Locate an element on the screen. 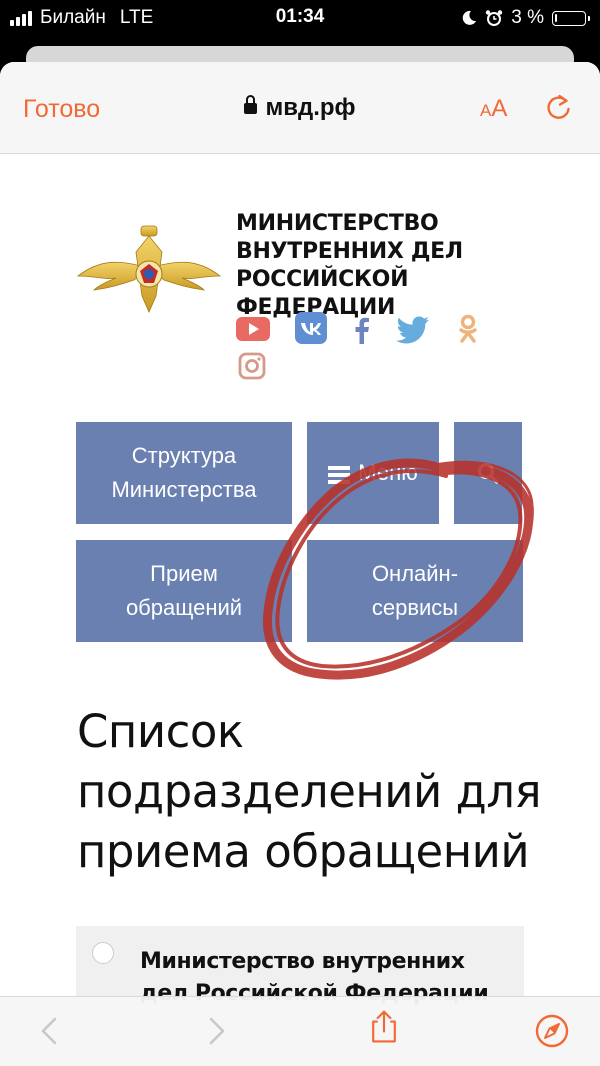 The image size is (600, 1066). alarm-icon is located at coordinates (494, 18).